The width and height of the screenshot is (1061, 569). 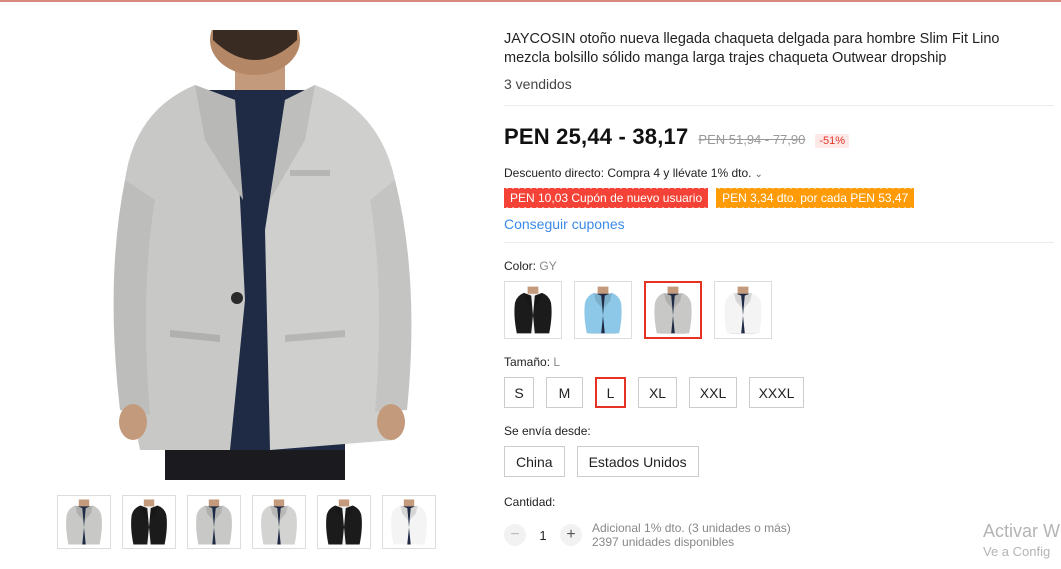 What do you see at coordinates (779, 310) in the screenshot?
I see `color-options` at bounding box center [779, 310].